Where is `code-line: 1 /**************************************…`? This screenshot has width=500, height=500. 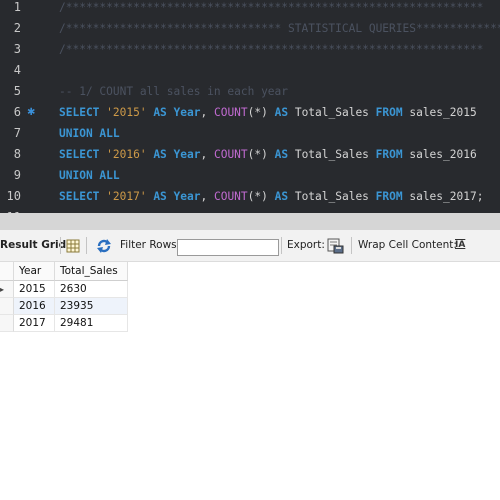 code-line: 1 /**************************************… is located at coordinates (250, 9).